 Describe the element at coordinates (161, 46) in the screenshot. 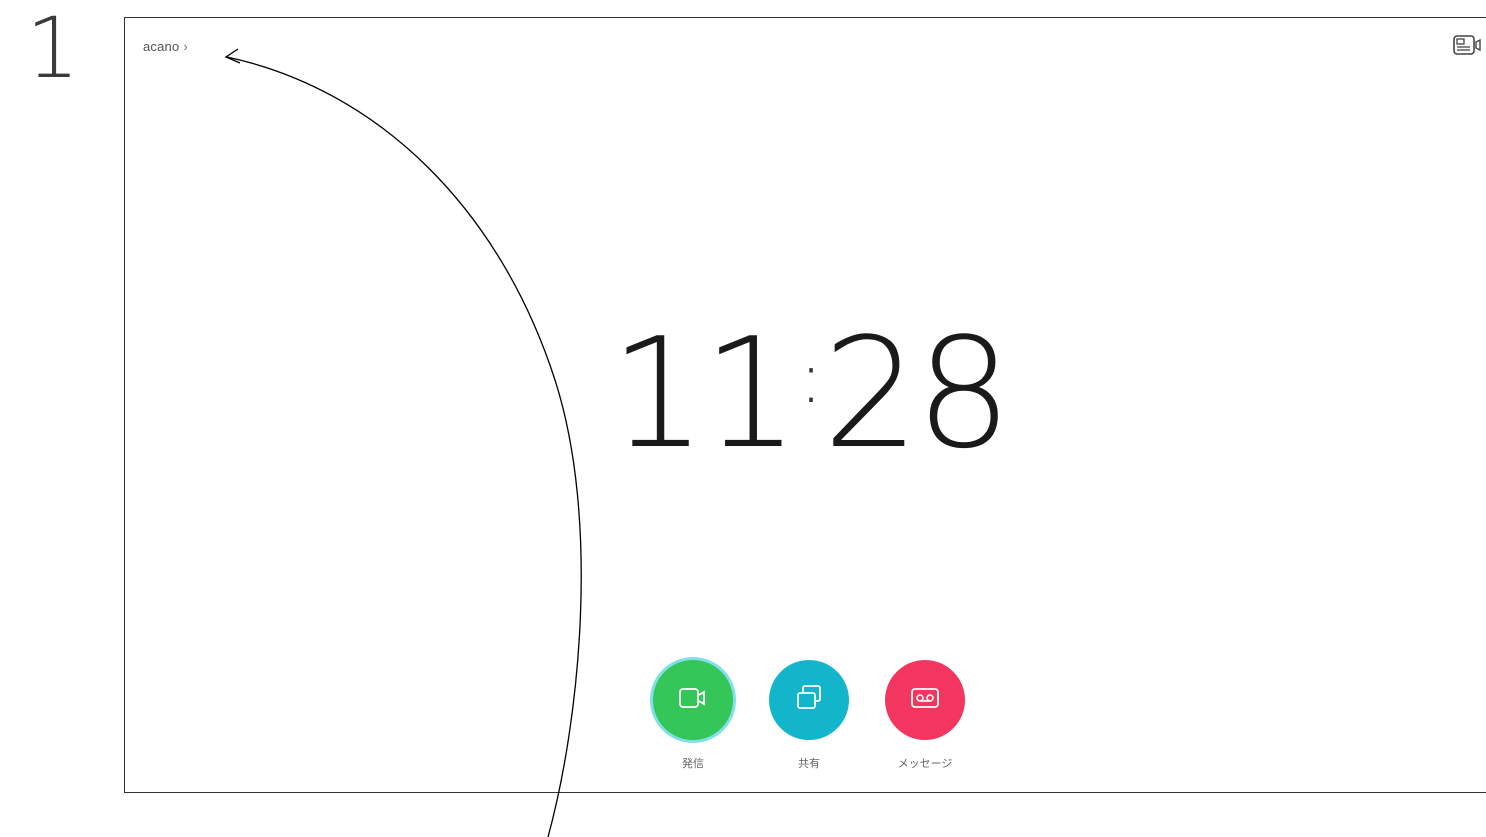

I see `breadcrumb-label: acano` at that location.